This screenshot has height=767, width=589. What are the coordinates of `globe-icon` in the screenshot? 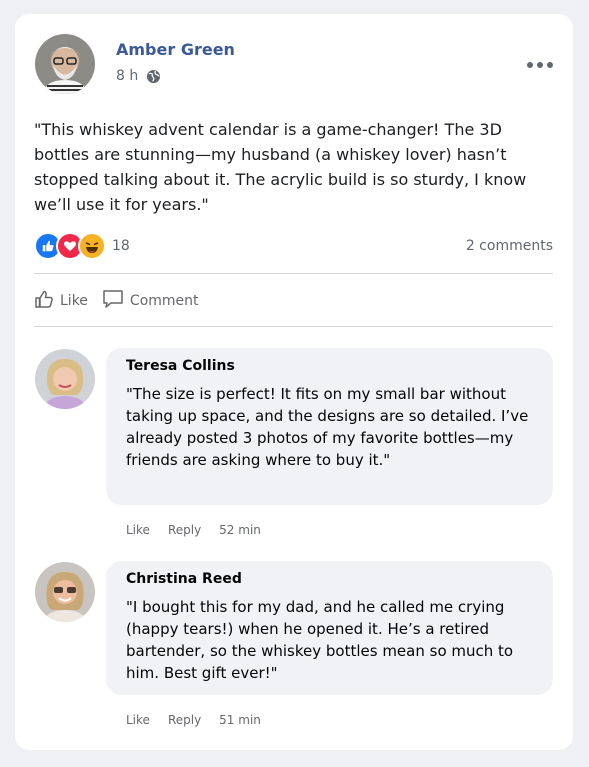 It's located at (153, 76).